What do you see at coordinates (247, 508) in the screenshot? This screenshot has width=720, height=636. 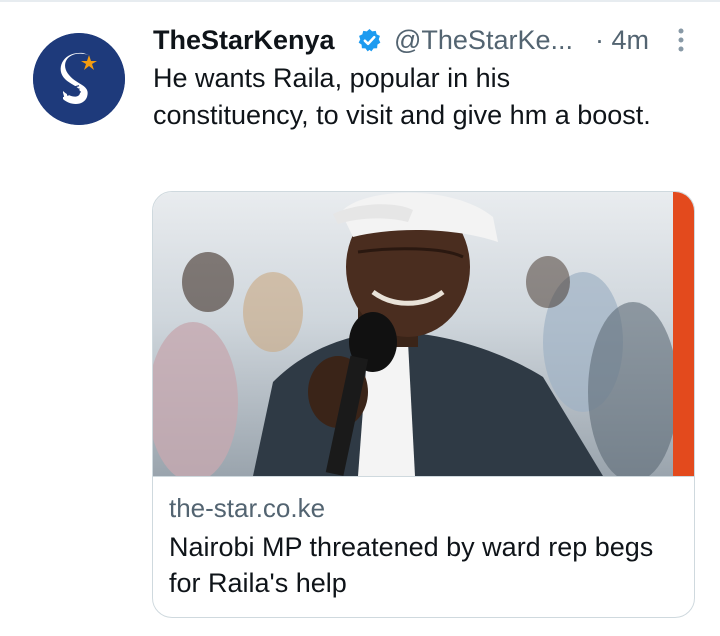 I see `card-domain: the-star.co.ke` at bounding box center [247, 508].